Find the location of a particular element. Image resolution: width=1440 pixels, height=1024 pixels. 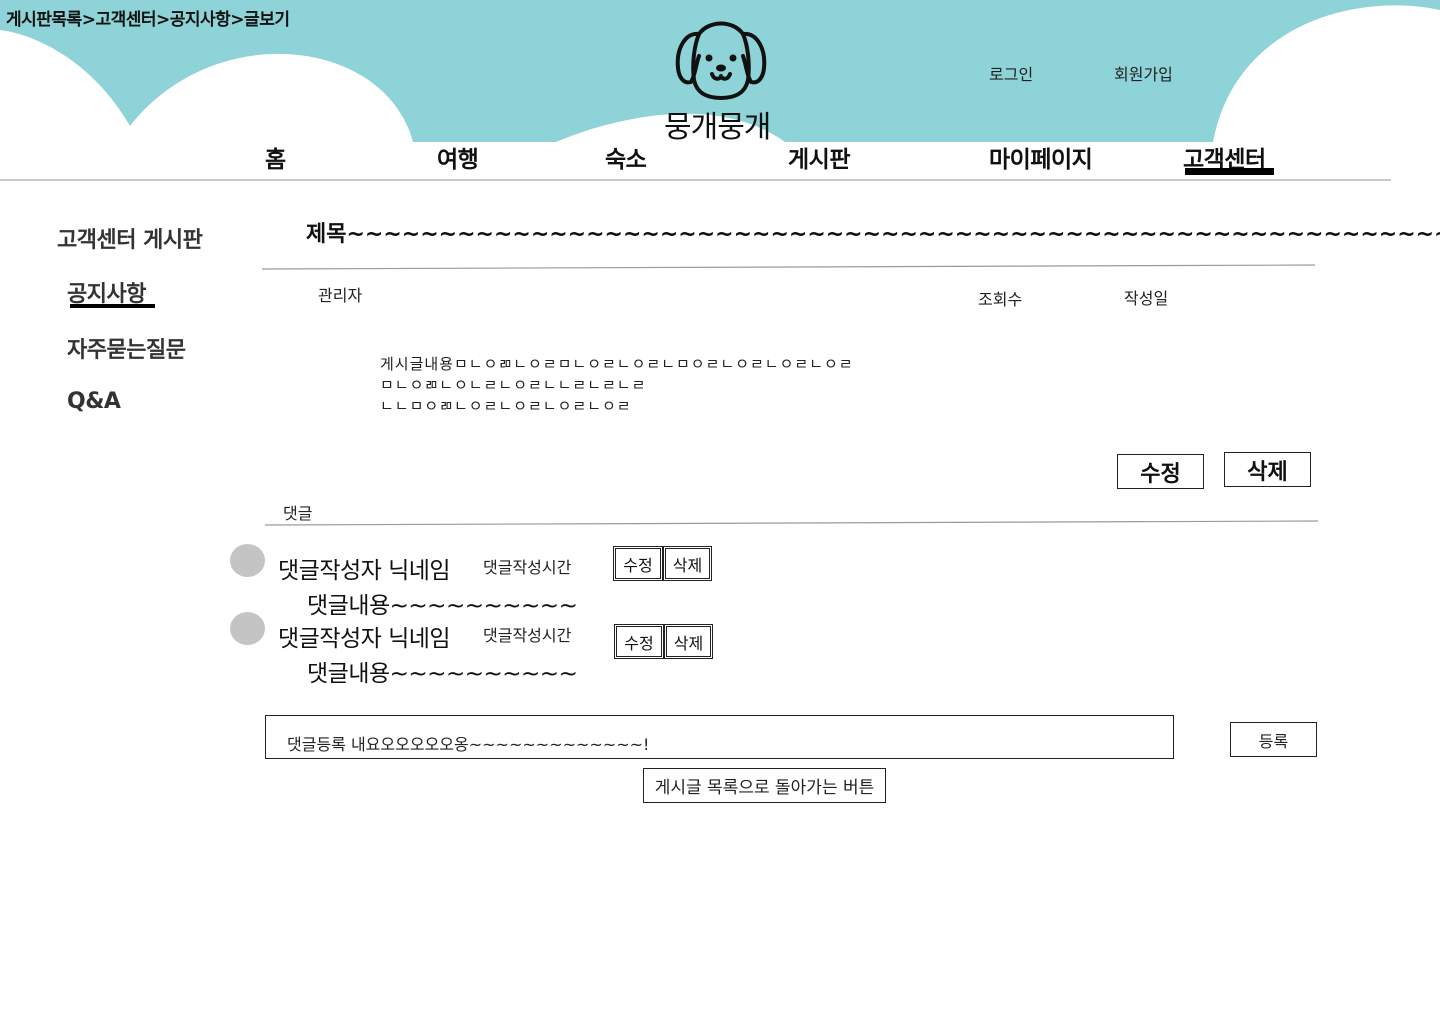

nav-lodging: 숙소 is located at coordinates (626, 157).